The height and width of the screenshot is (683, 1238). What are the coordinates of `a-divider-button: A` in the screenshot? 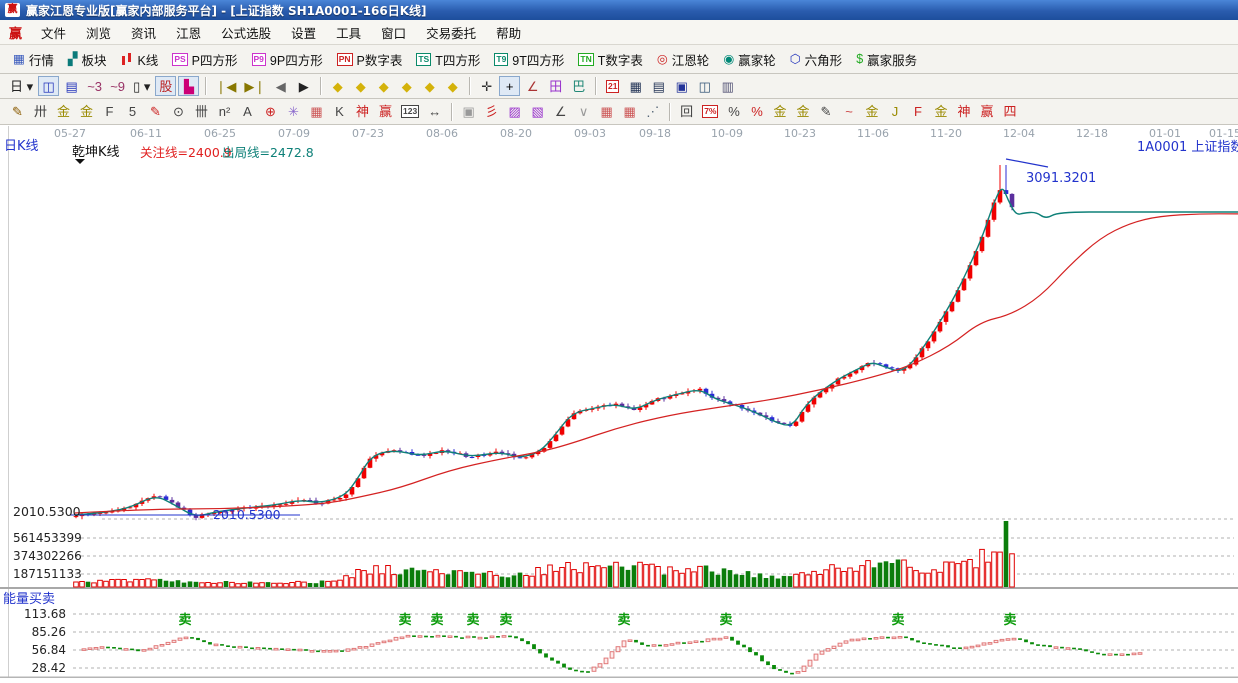 It's located at (247, 112).